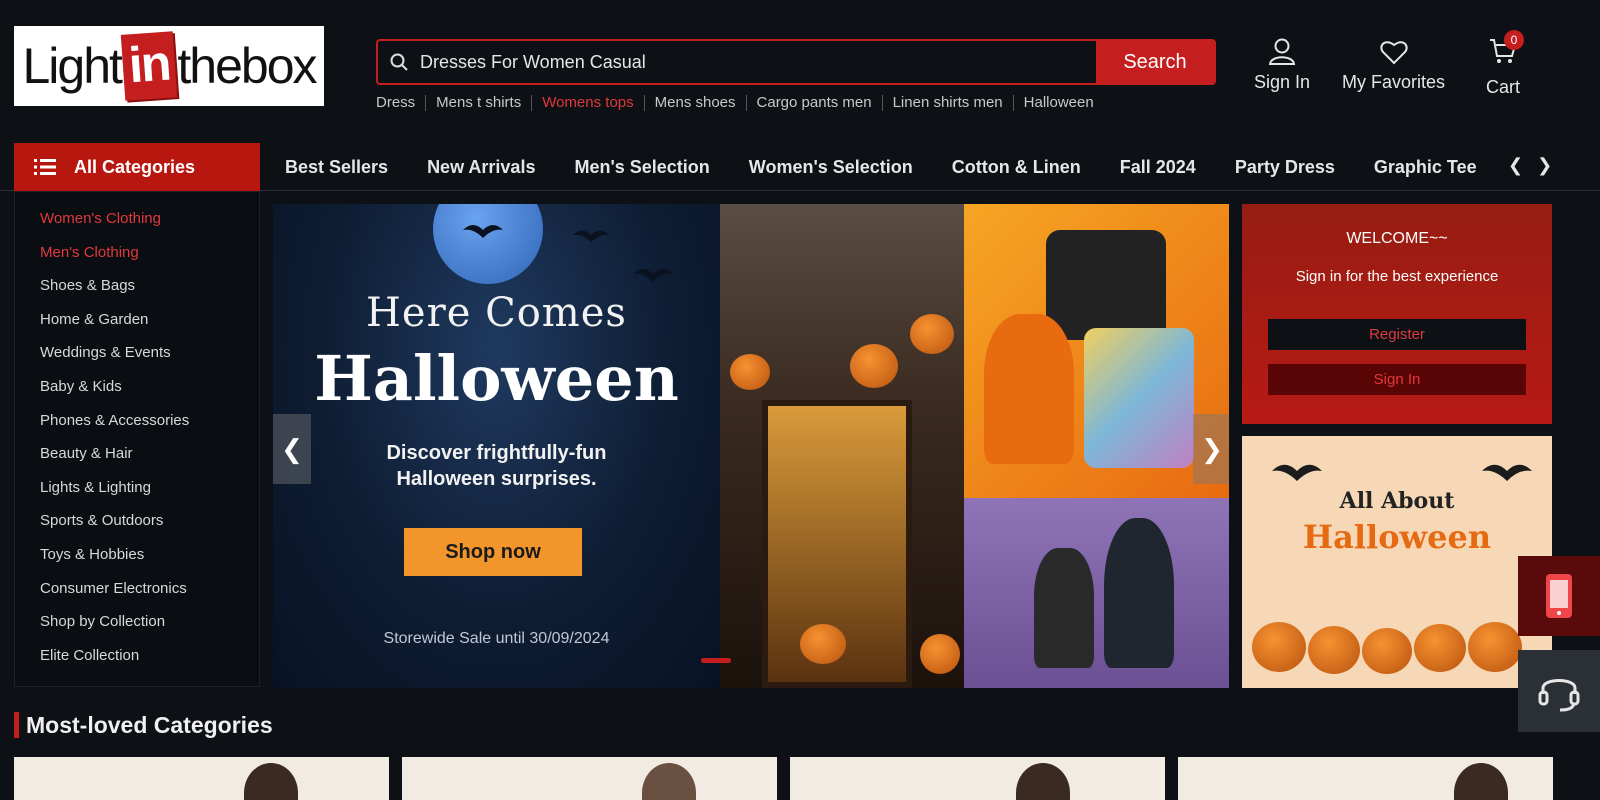 This screenshot has width=1600, height=800. What do you see at coordinates (831, 167) in the screenshot?
I see `nav-link: Women's Selection` at bounding box center [831, 167].